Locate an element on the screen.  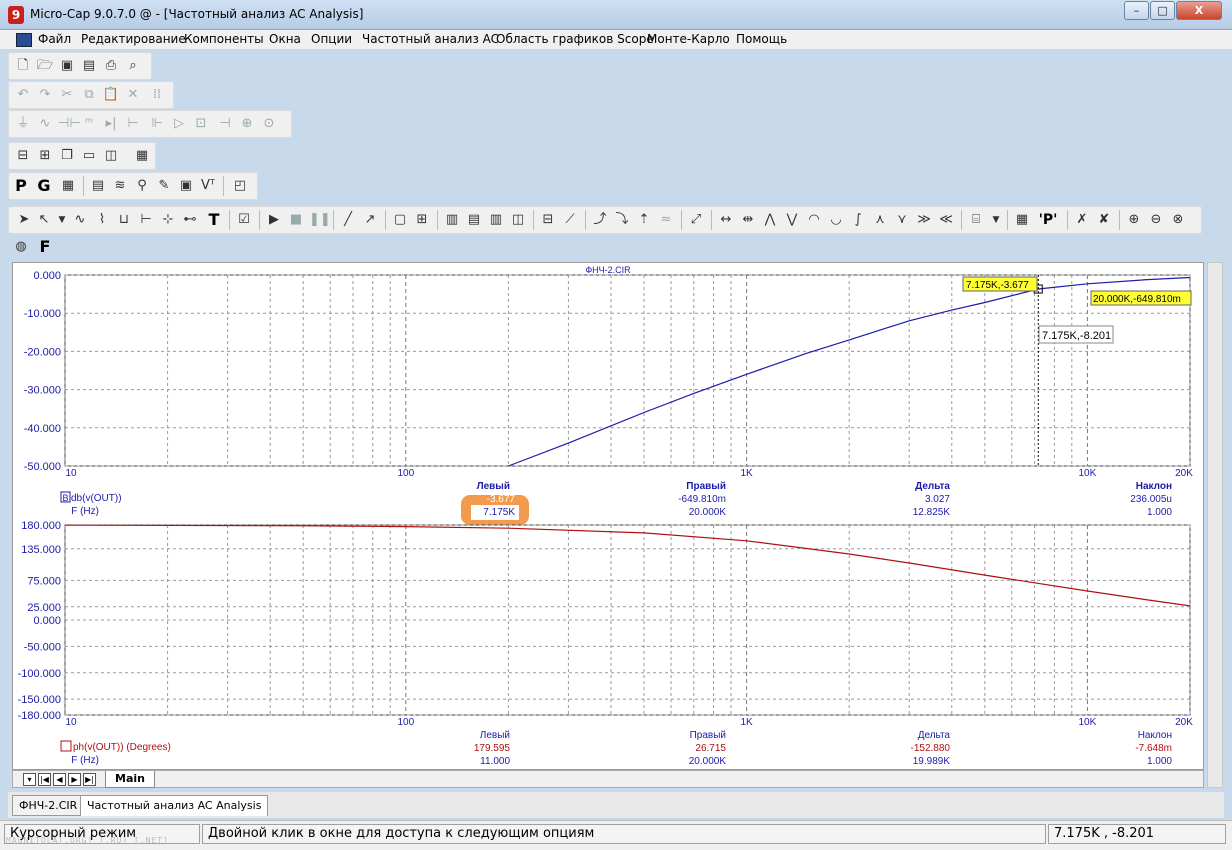
point-tag-icon: ⊹ is located at coordinates (168, 220).